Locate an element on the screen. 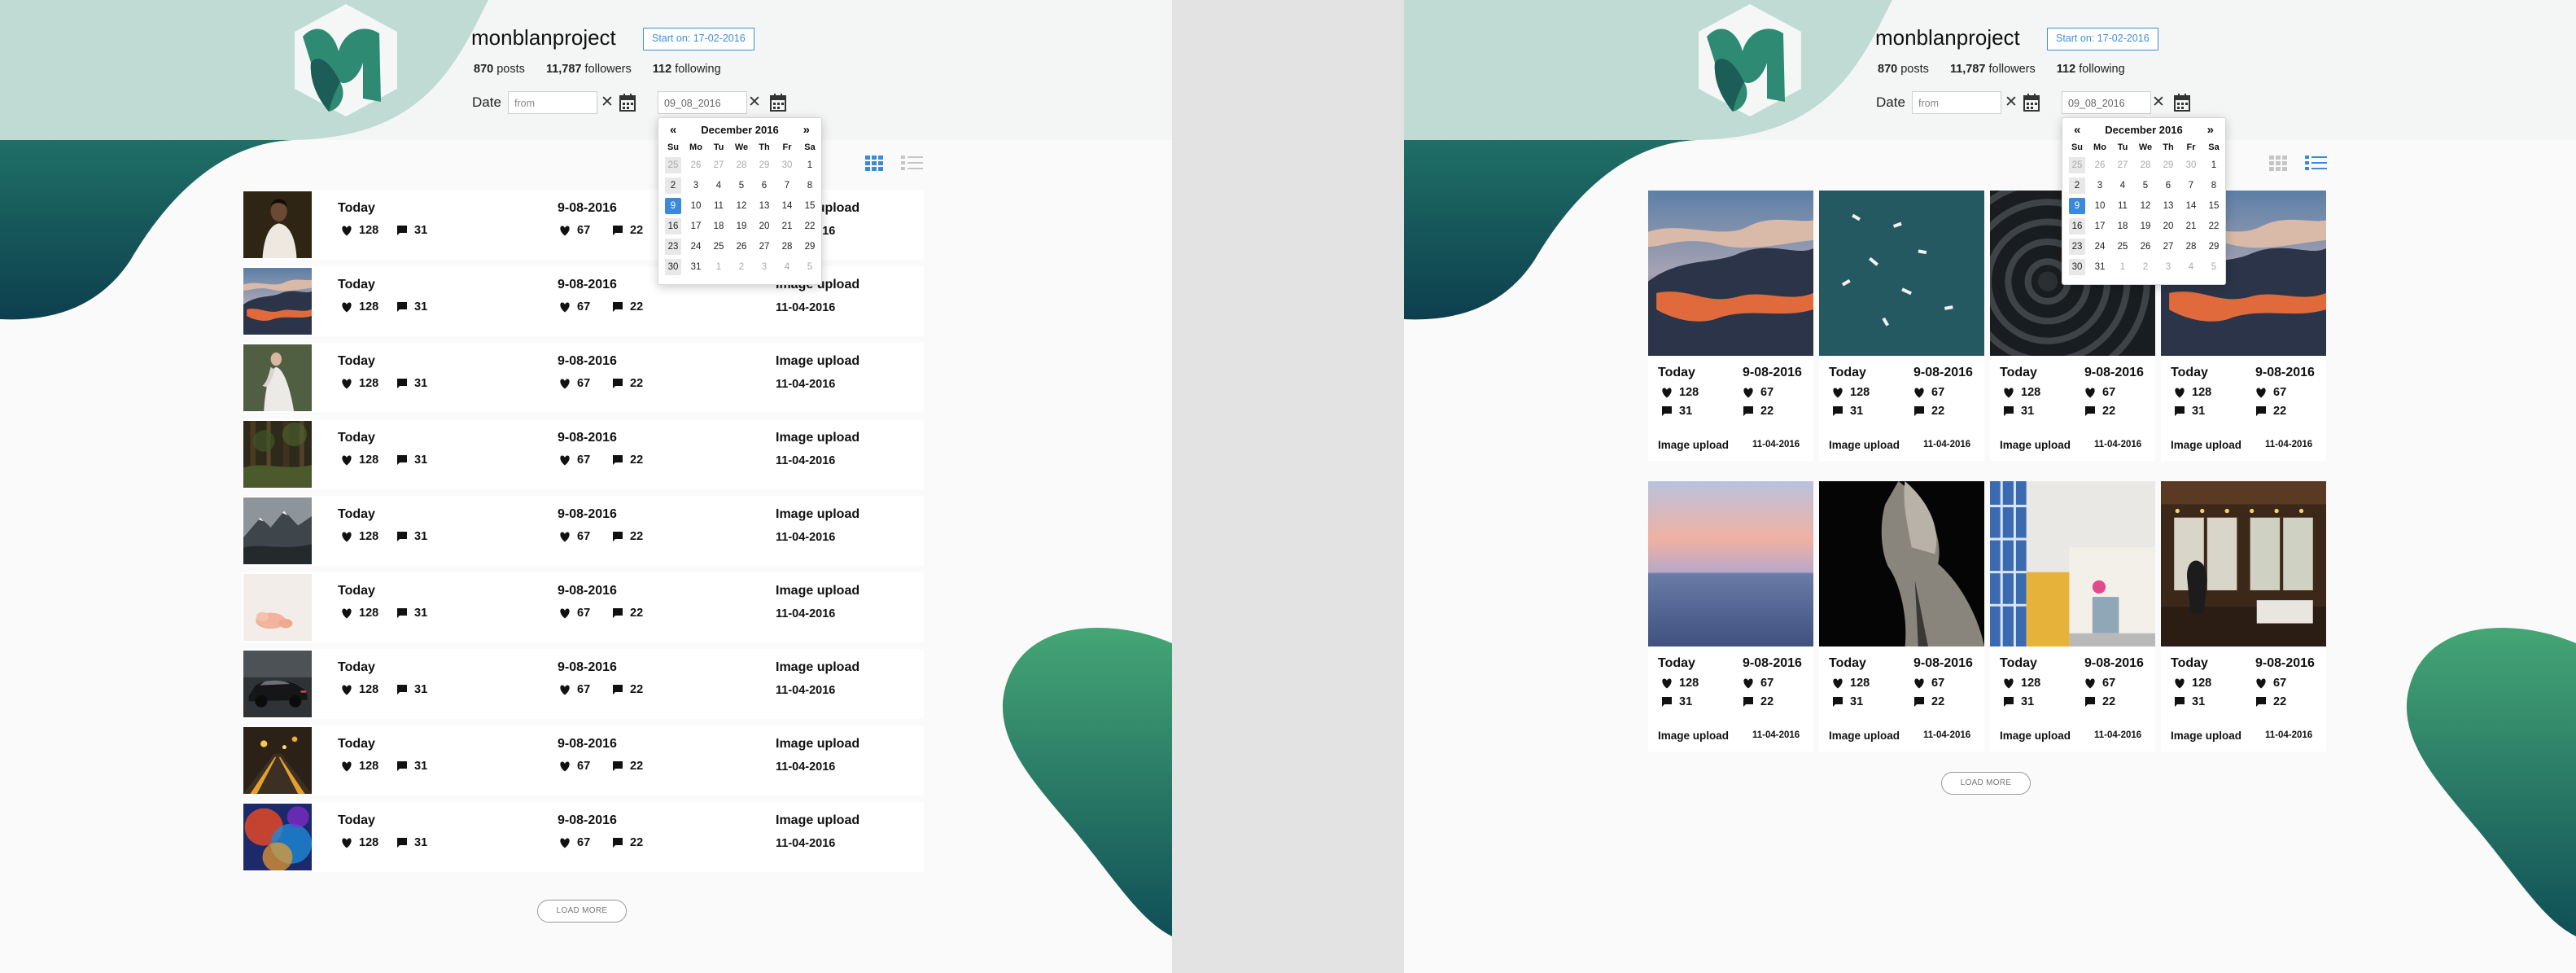 This screenshot has height=973, width=2576. forest-image is located at coordinates (277, 455).